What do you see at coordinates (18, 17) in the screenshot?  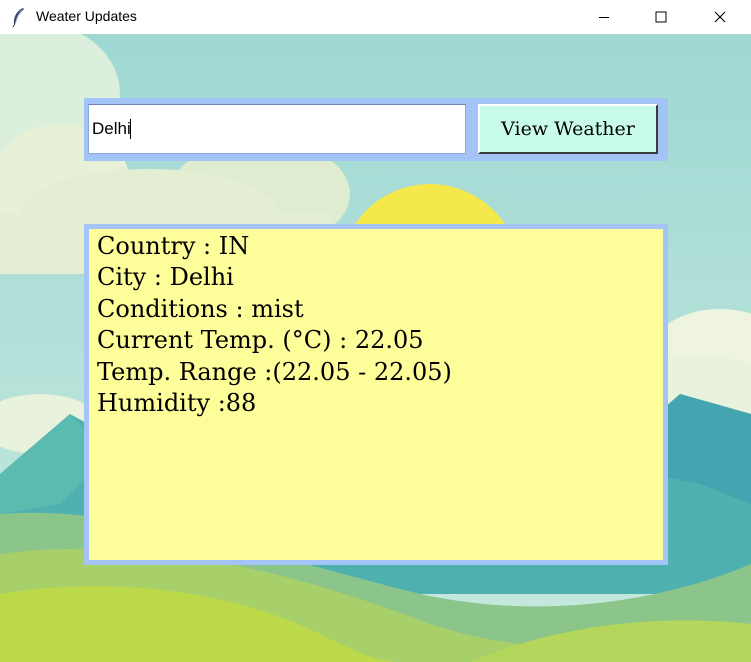 I see `feather-icon` at bounding box center [18, 17].